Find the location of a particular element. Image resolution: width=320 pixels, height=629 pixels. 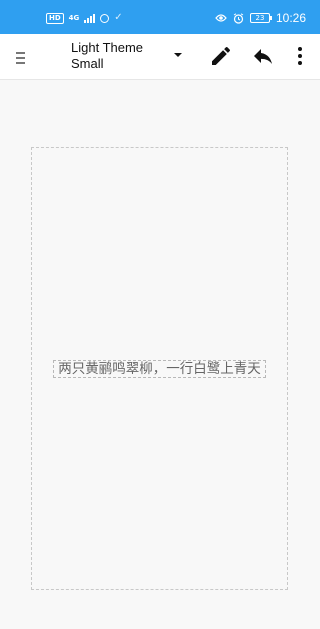

battery-icon: 23 is located at coordinates (260, 18).